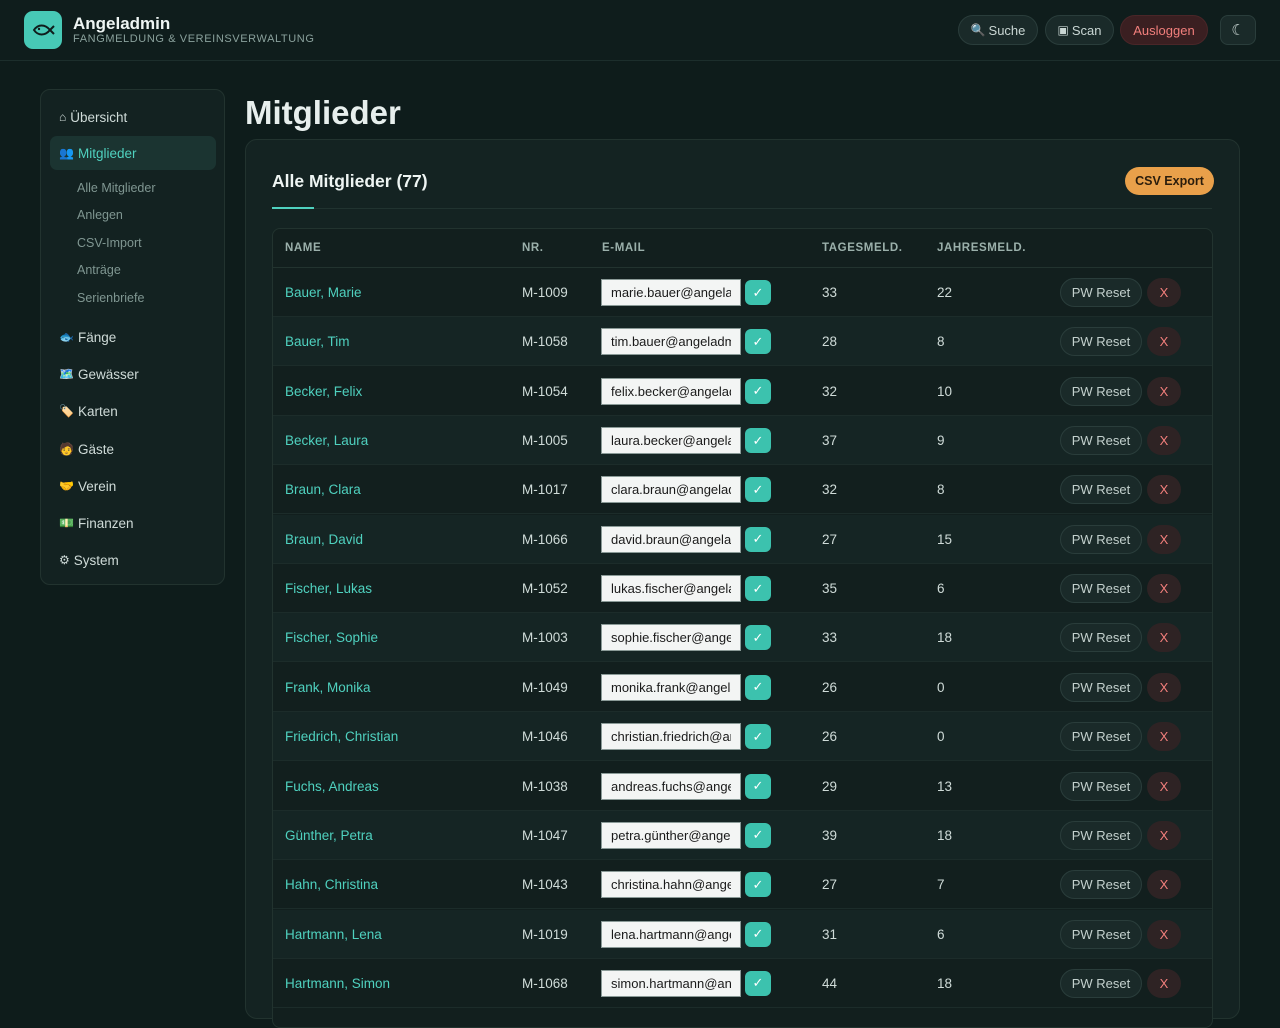  I want to click on member-name-link: Becker, Felix, so click(323, 391).